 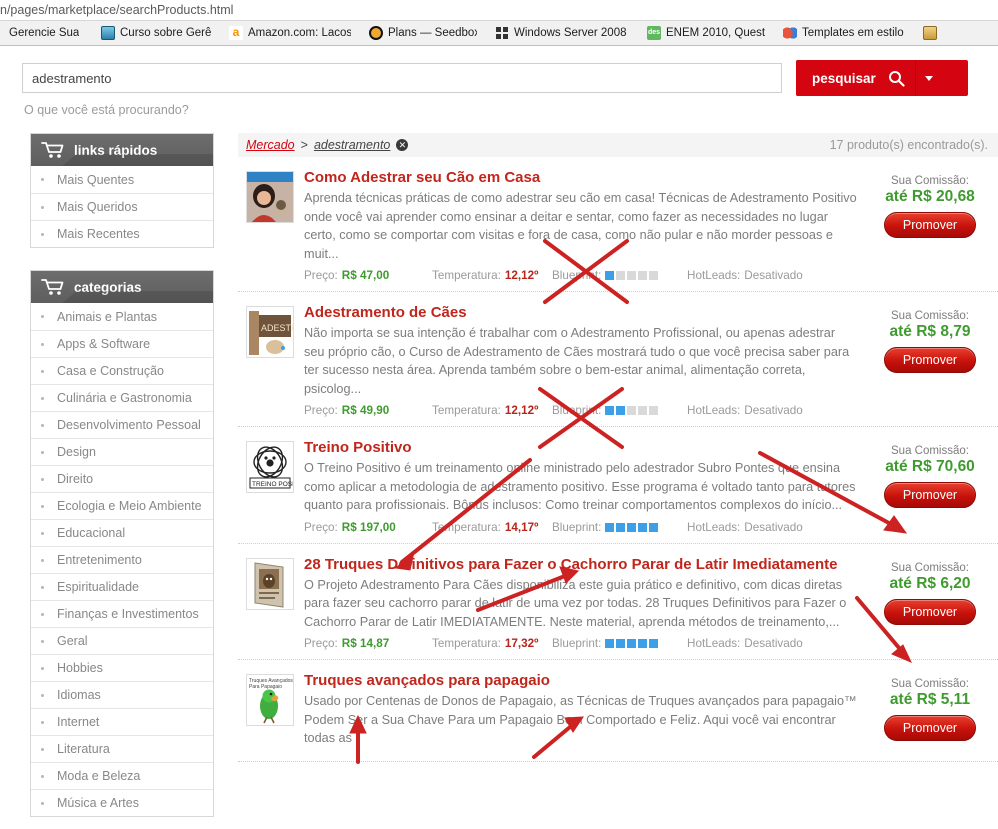 I want to click on bookmark-item: Plans — Seedboxes.c, so click(x=423, y=33).